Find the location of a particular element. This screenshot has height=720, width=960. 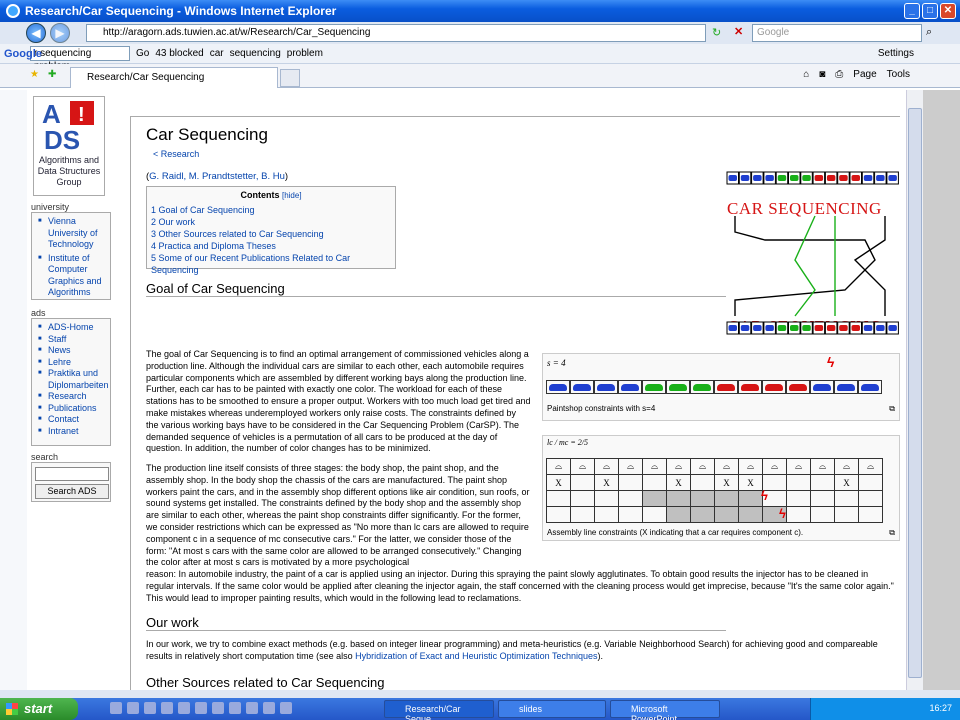

feeds-icon: ◙ is located at coordinates (822, 74).